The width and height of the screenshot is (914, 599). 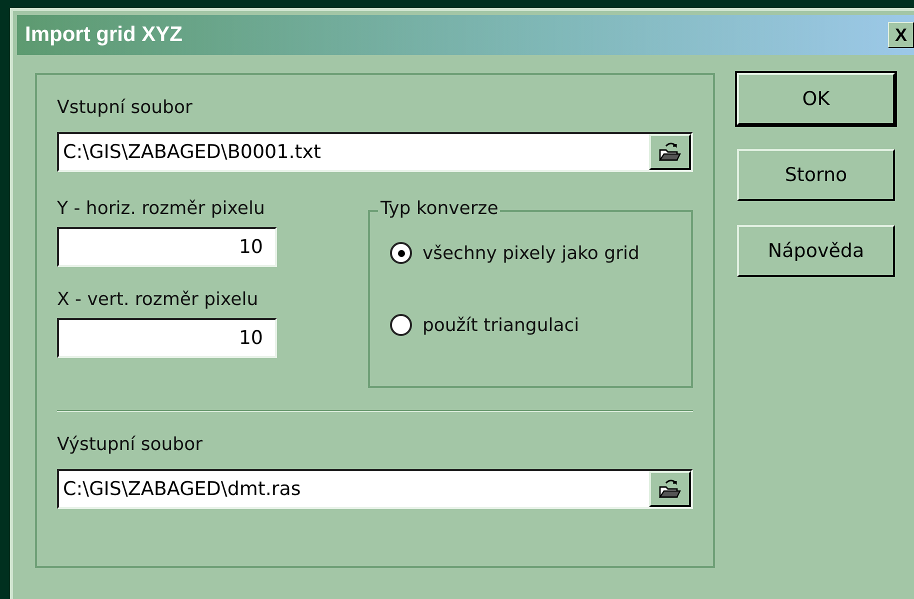 I want to click on group-title: Typ konverze, so click(x=439, y=208).